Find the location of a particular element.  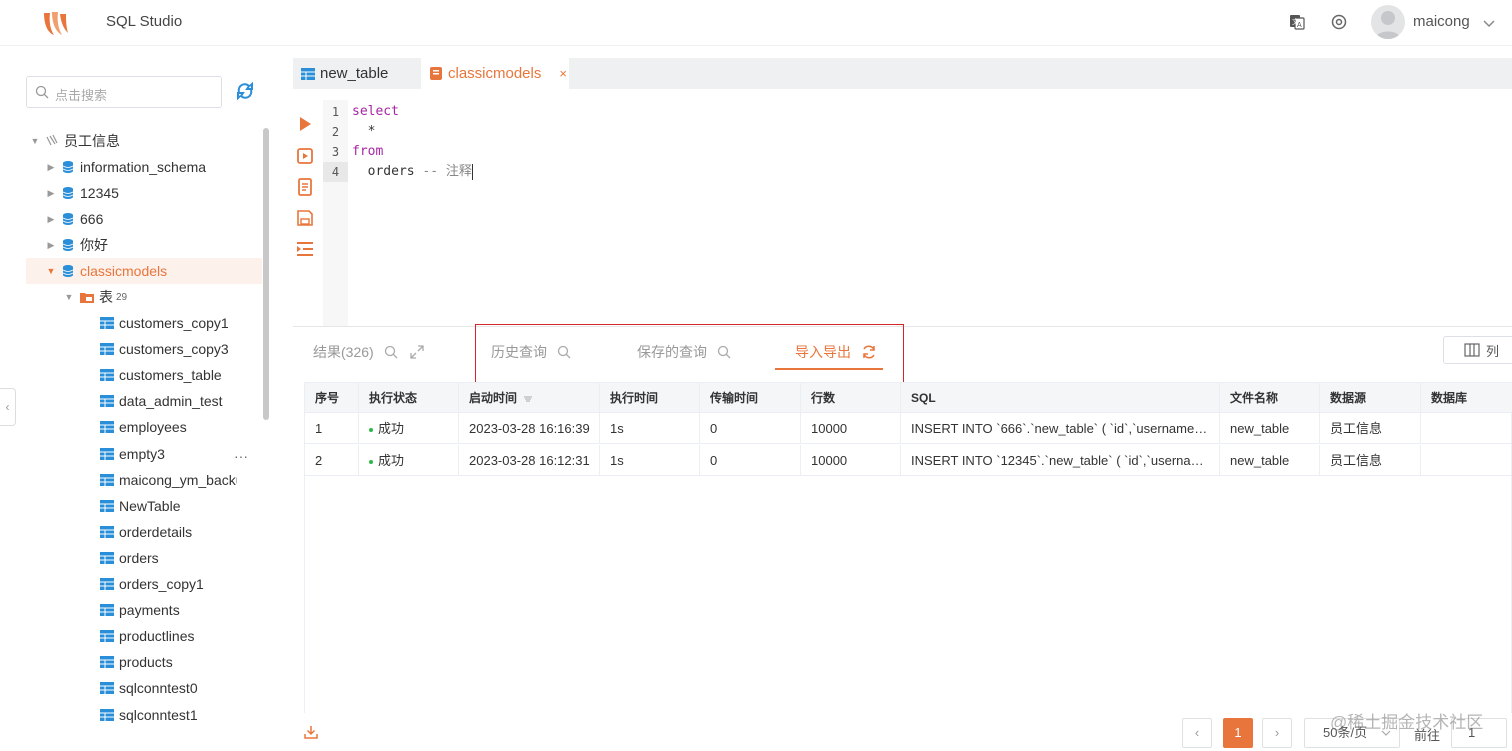

tree-node-table: sqlconntest0 is located at coordinates (149, 688).